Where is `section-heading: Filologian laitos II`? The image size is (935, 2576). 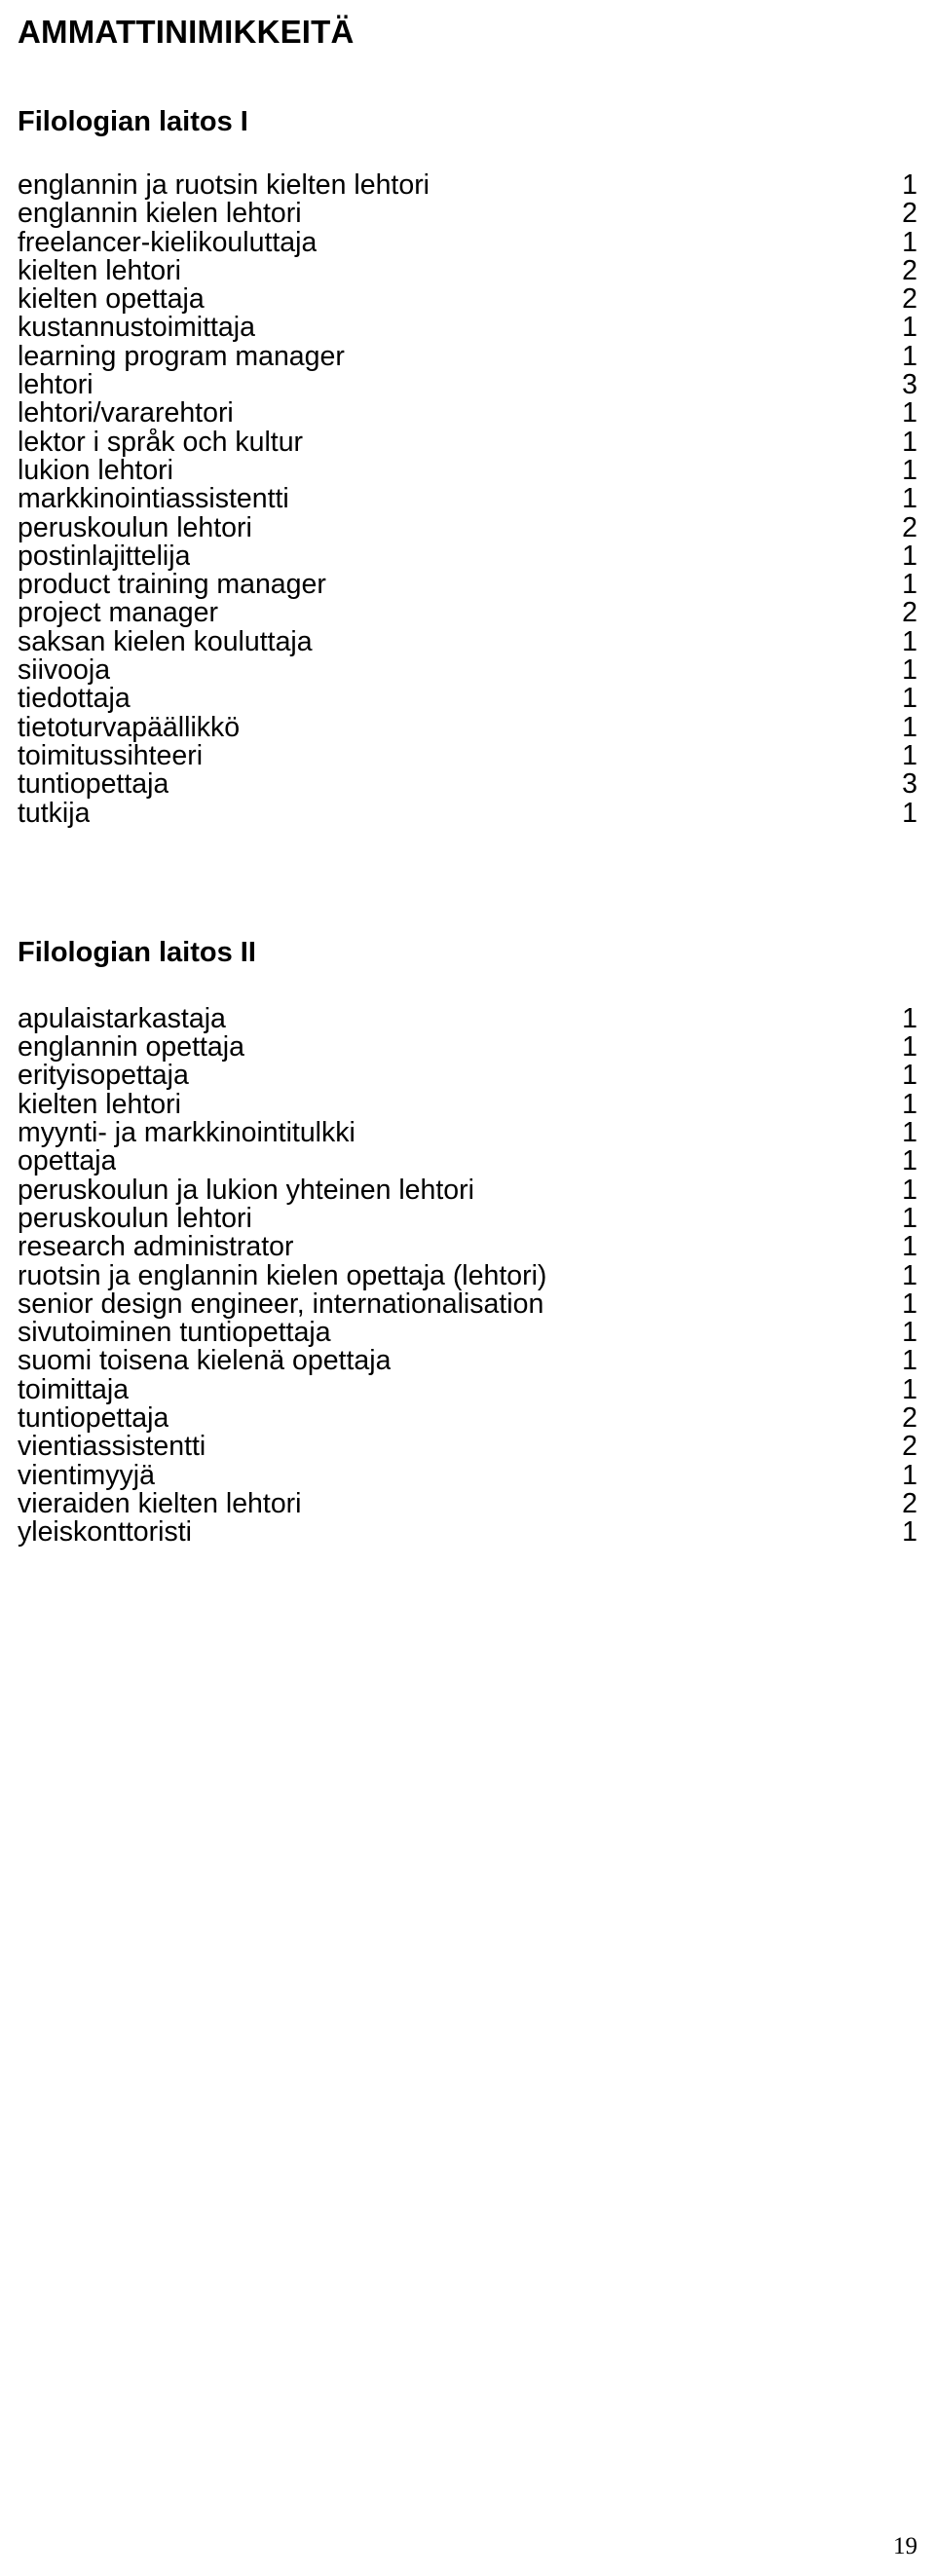 section-heading: Filologian laitos II is located at coordinates (137, 952).